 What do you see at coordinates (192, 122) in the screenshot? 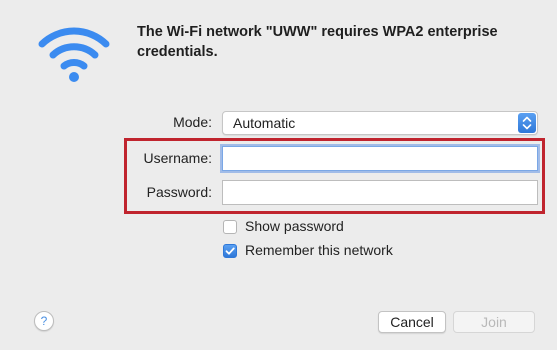
I see `mode-label: Mode:` at bounding box center [192, 122].